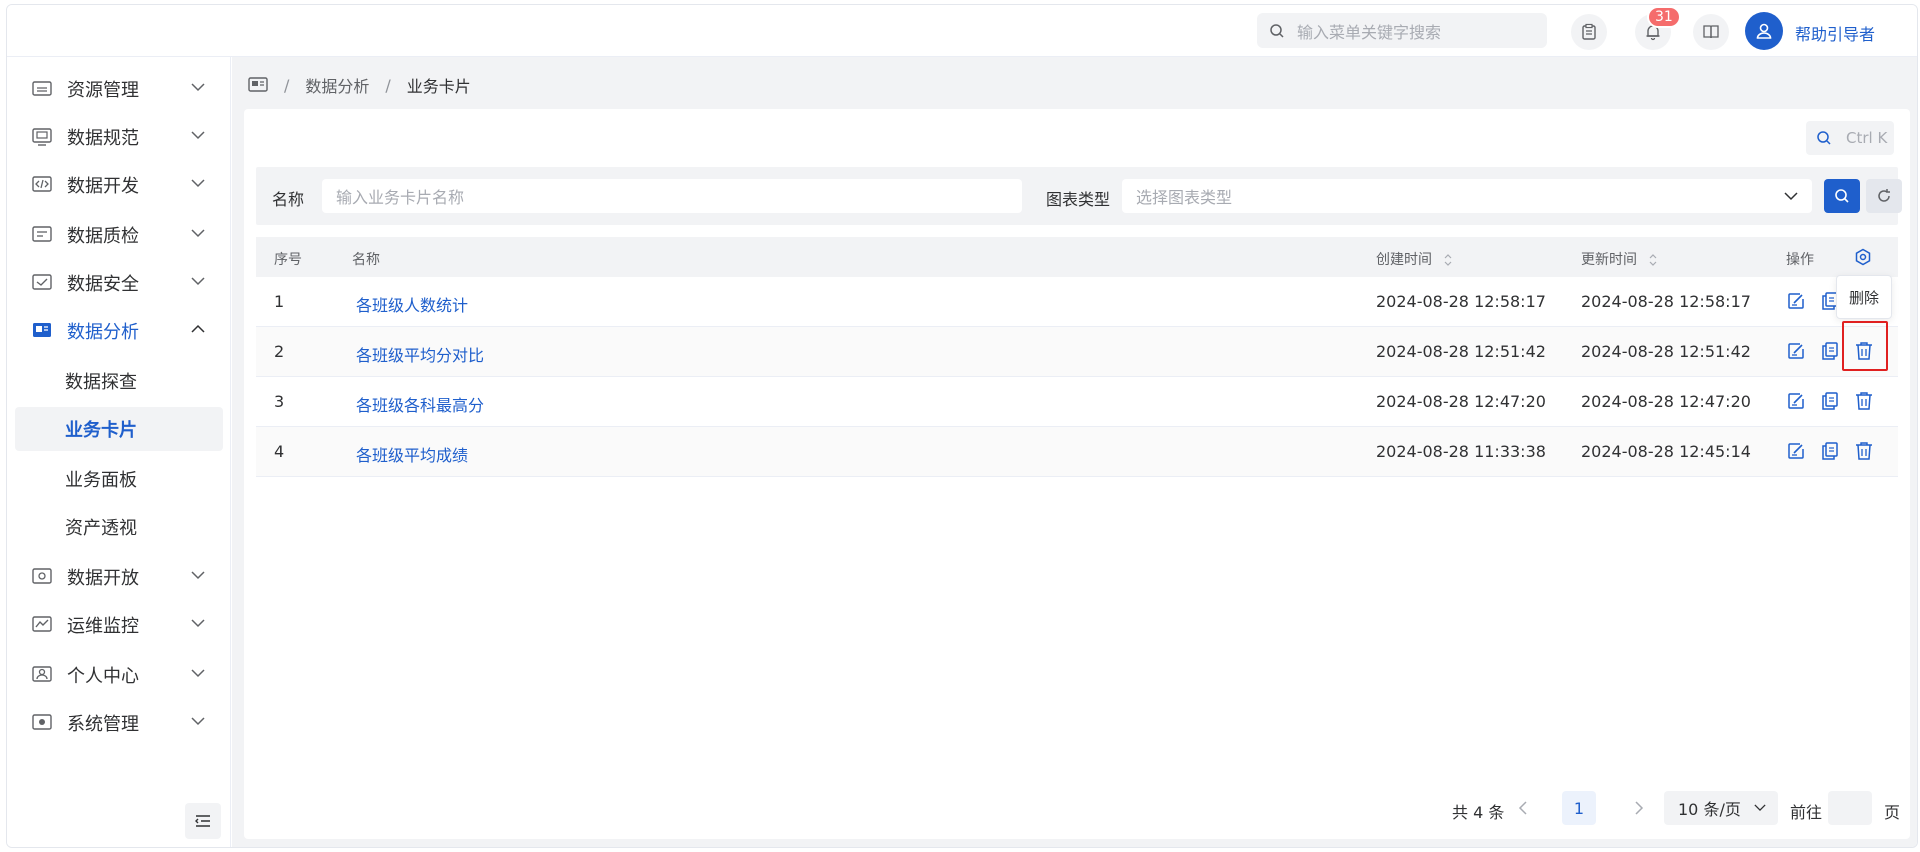 The height and width of the screenshot is (852, 1920). Describe the element at coordinates (258, 85) in the screenshot. I see `home-icon` at that location.